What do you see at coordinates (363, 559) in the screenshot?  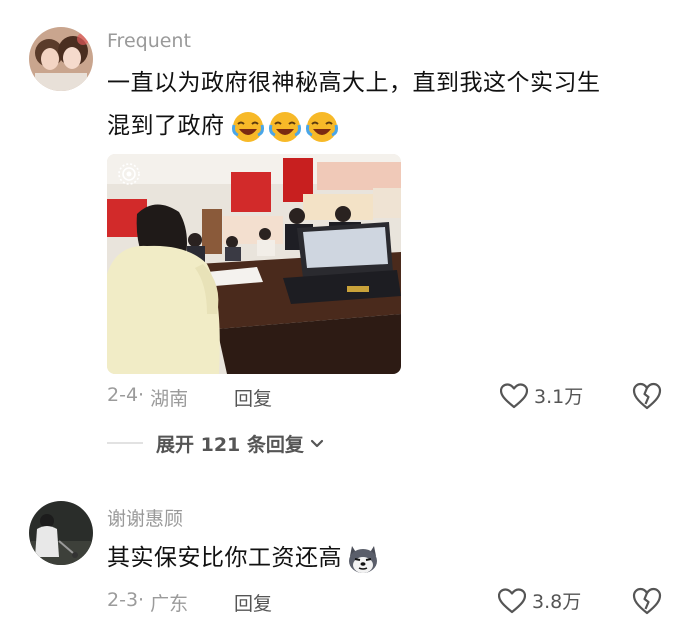 I see `husky-dog-emoji-icon` at bounding box center [363, 559].